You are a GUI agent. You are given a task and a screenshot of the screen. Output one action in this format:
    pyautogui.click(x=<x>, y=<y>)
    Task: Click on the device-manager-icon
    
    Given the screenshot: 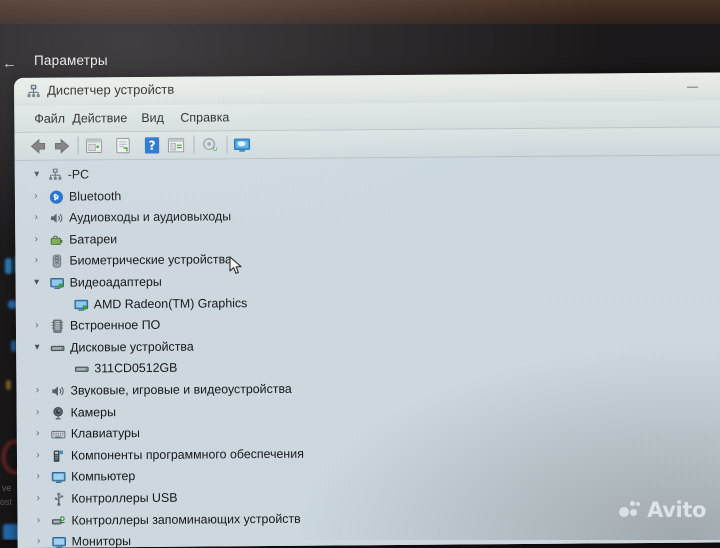 What is the action you would take?
    pyautogui.click(x=33, y=91)
    